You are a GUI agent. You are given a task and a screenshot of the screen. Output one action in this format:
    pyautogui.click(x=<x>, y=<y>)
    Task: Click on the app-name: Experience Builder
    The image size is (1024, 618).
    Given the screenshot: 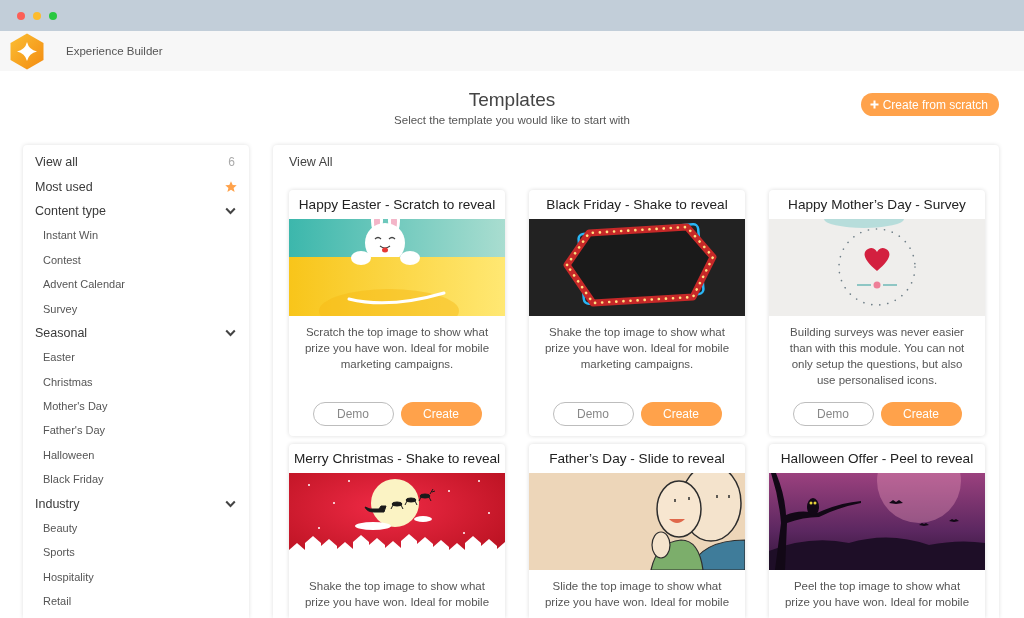 What is the action you would take?
    pyautogui.click(x=114, y=51)
    